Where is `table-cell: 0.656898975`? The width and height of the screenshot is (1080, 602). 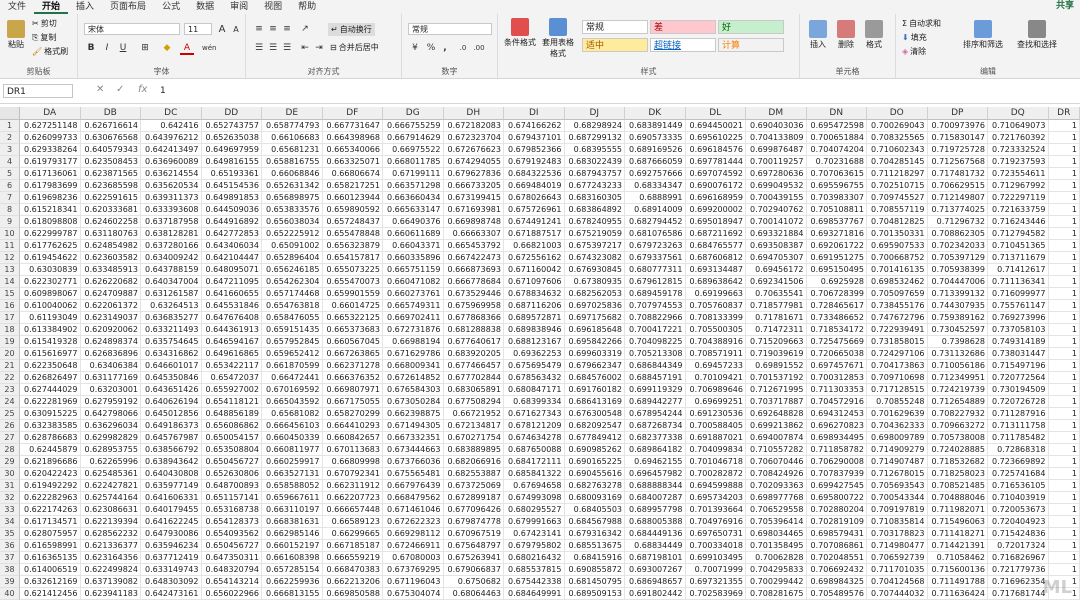 table-cell: 0.656898975 is located at coordinates (292, 198).